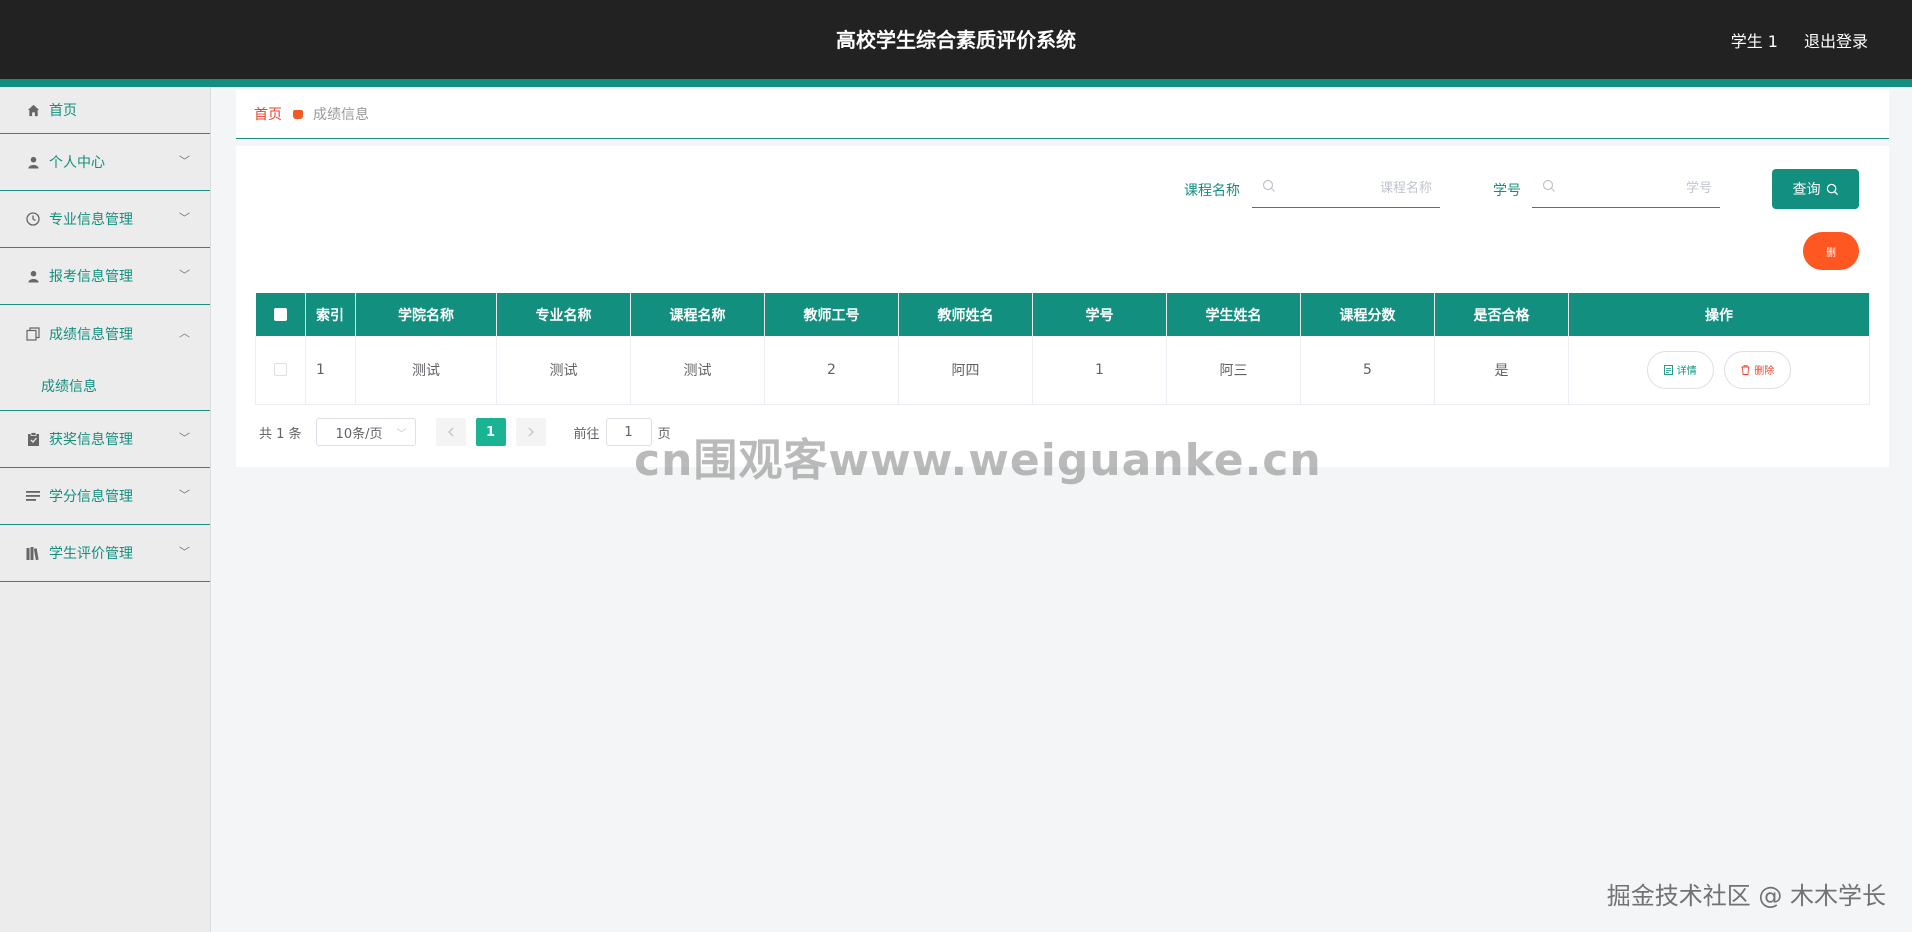  I want to click on document-icon, so click(1668, 369).